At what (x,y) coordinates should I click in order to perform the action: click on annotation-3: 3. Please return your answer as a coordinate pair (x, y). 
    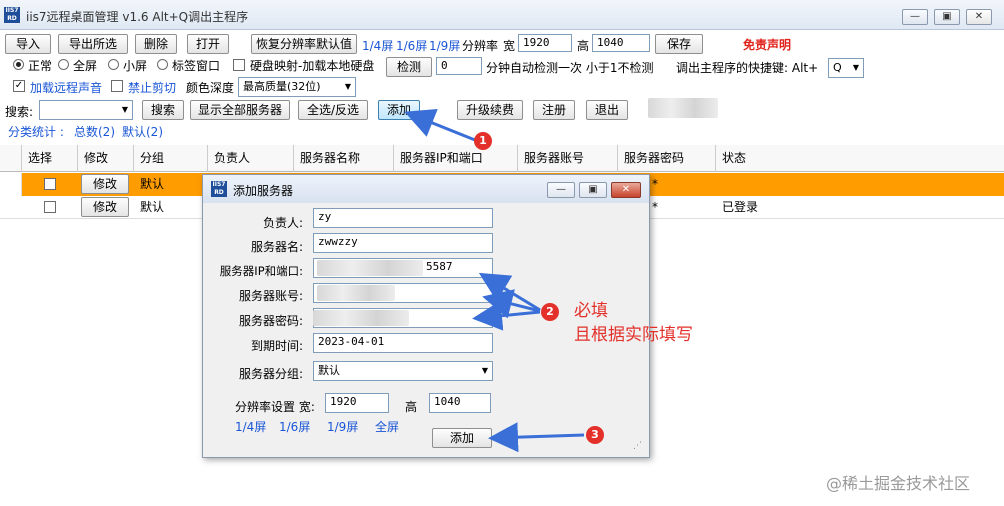
    Looking at the image, I should click on (595, 435).